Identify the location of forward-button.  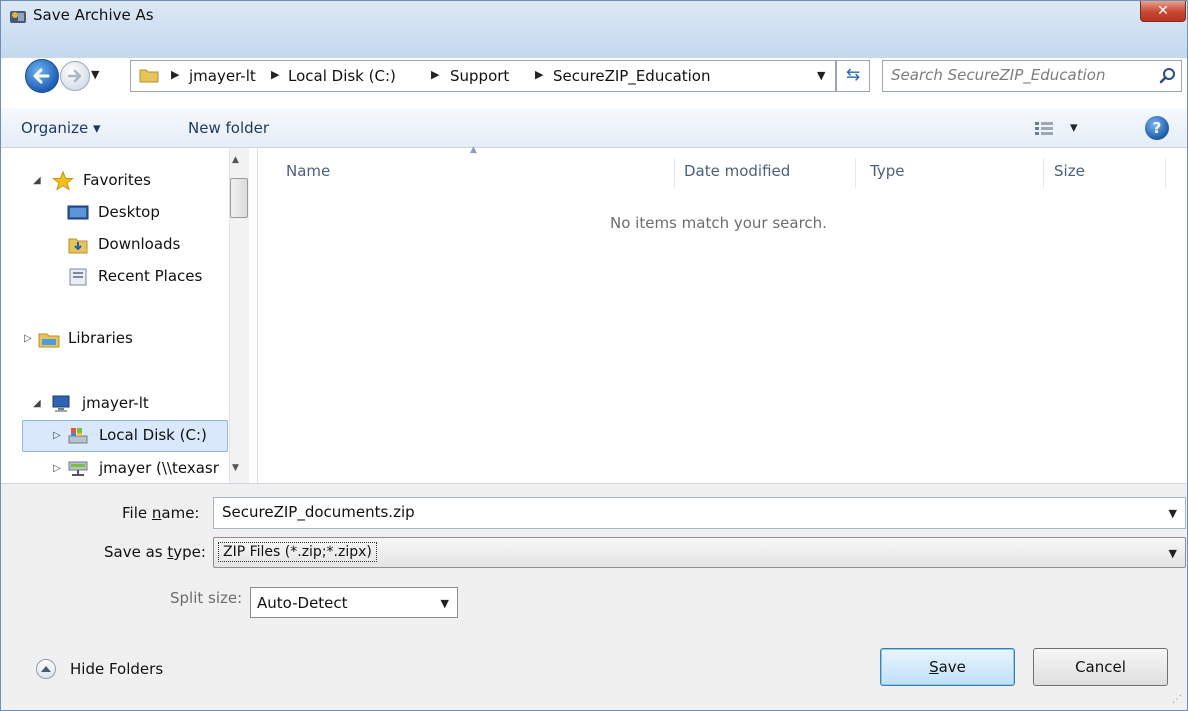
(75, 76).